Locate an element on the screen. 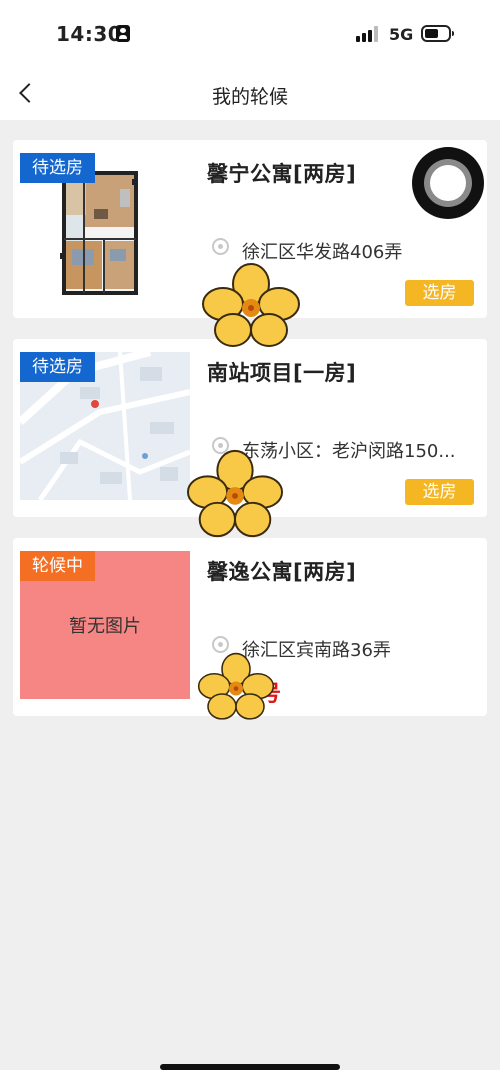 The height and width of the screenshot is (1070, 500). listing-title: 馨宁公寓[两房] is located at coordinates (282, 174).